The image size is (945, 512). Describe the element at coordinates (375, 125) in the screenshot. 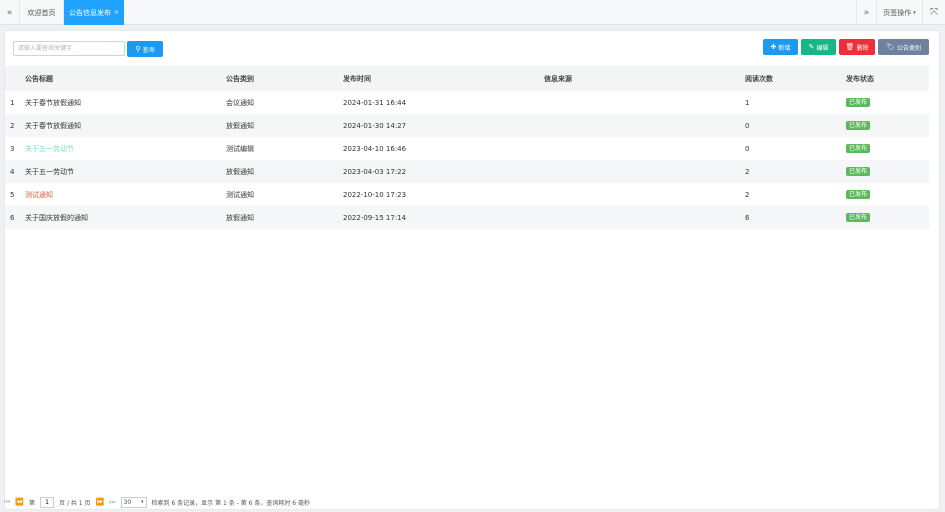

I see `row-time: 2024-01-30 14:27` at that location.